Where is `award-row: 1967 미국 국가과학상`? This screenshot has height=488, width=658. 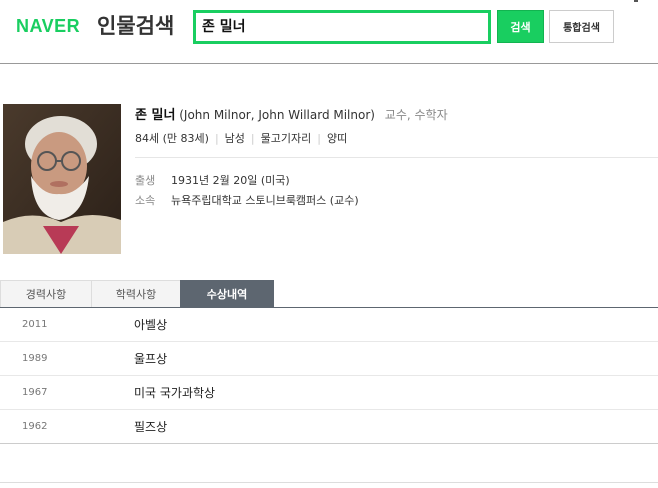 award-row: 1967 미국 국가과학상 is located at coordinates (329, 393).